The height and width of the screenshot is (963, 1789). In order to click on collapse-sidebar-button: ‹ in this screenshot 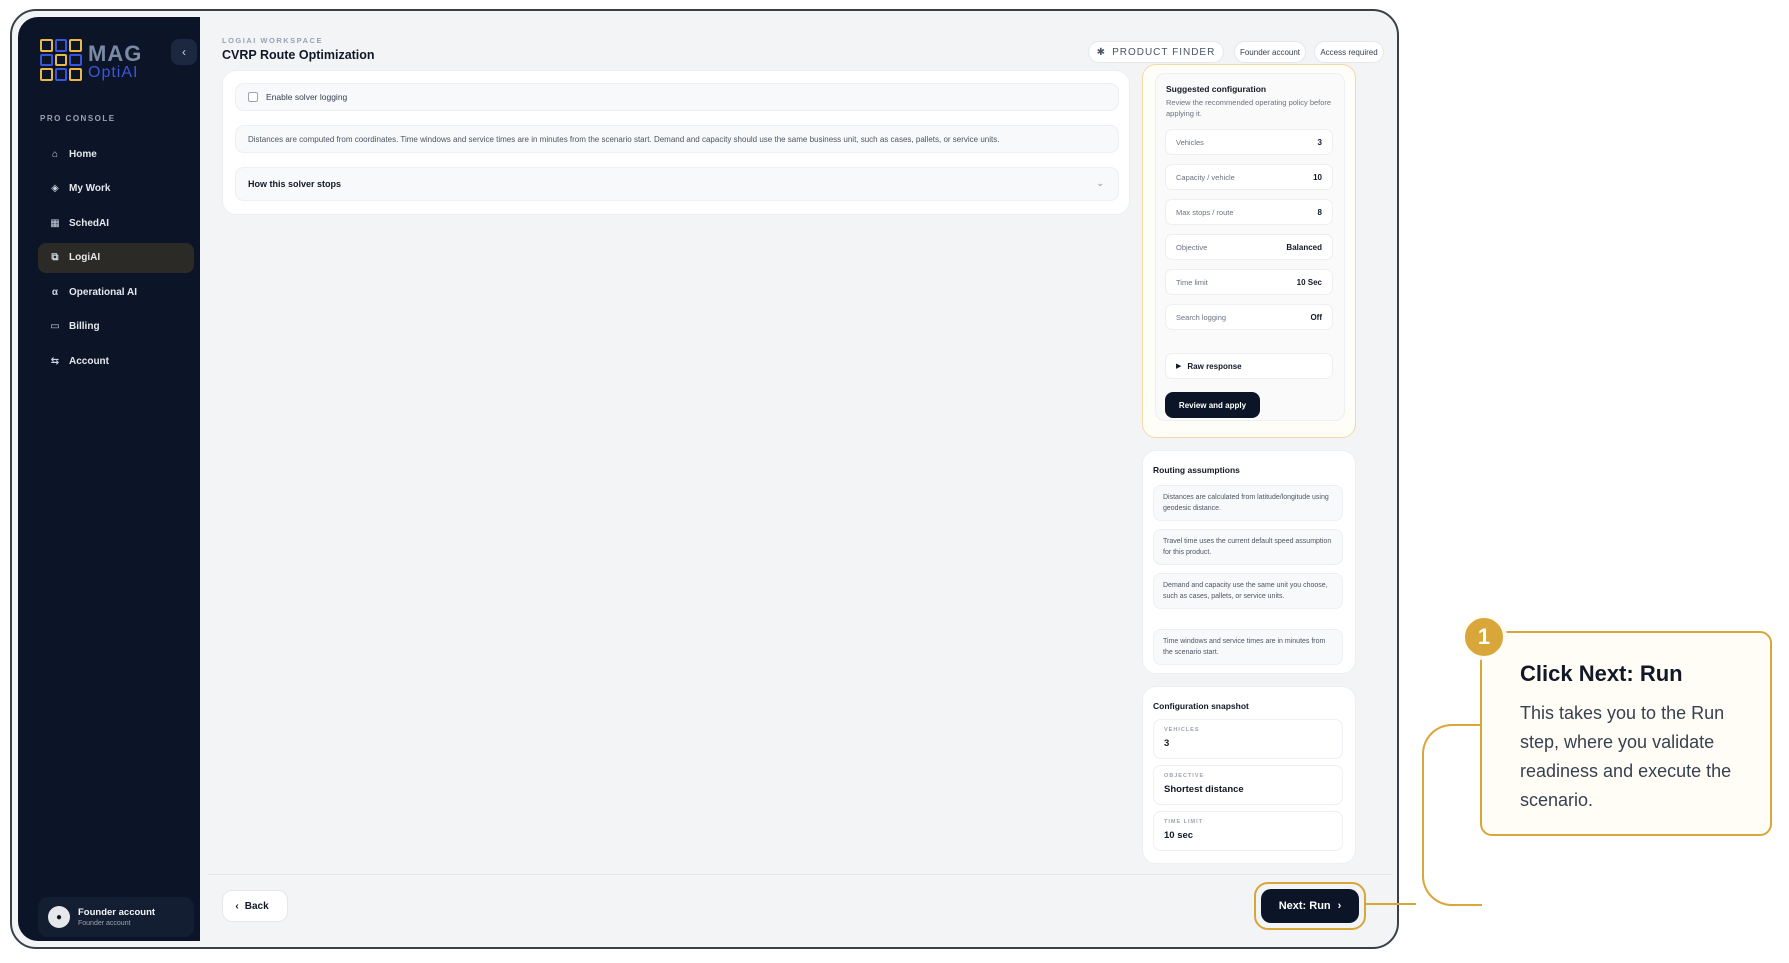, I will do `click(184, 52)`.